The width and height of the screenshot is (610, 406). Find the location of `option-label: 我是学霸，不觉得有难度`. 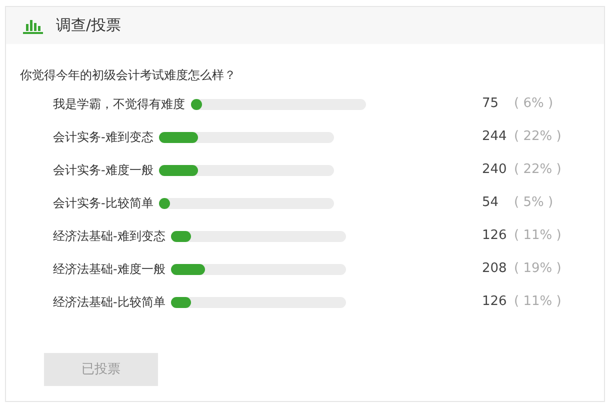

option-label: 我是学霸，不觉得有难度 is located at coordinates (119, 104).